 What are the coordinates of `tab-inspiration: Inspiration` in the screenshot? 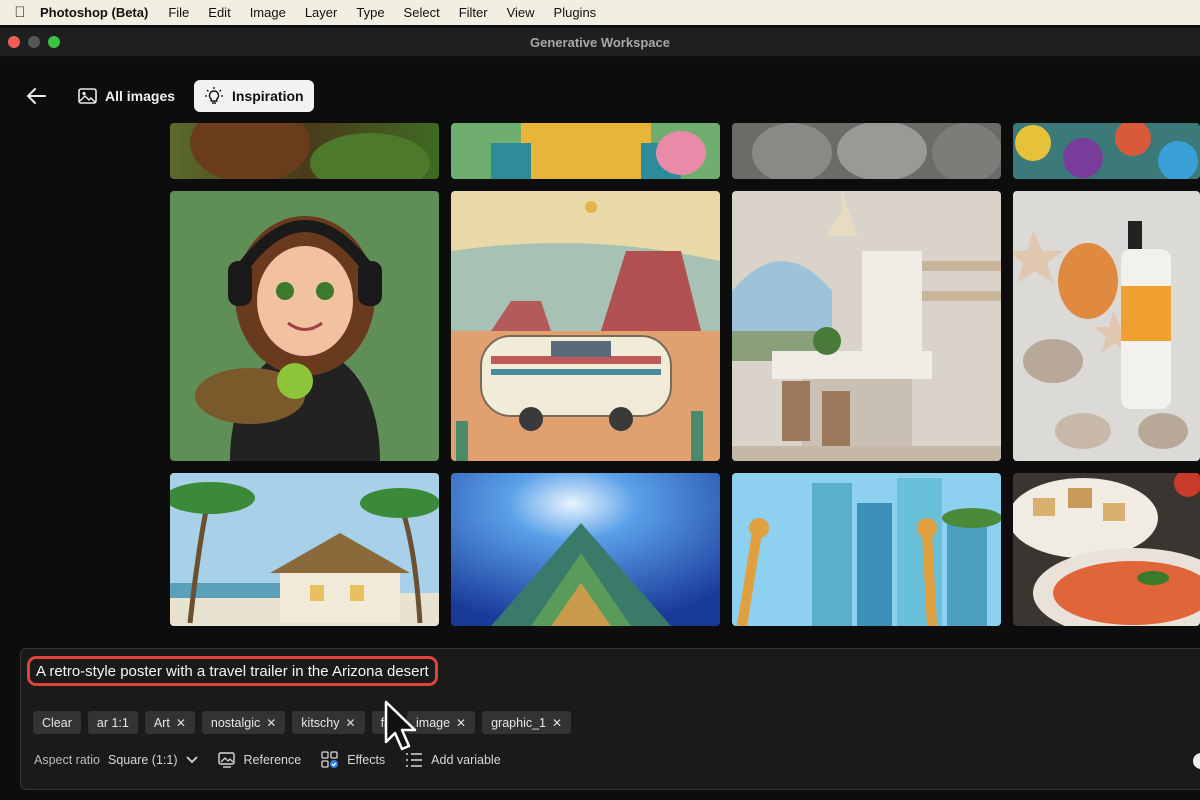 It's located at (254, 96).